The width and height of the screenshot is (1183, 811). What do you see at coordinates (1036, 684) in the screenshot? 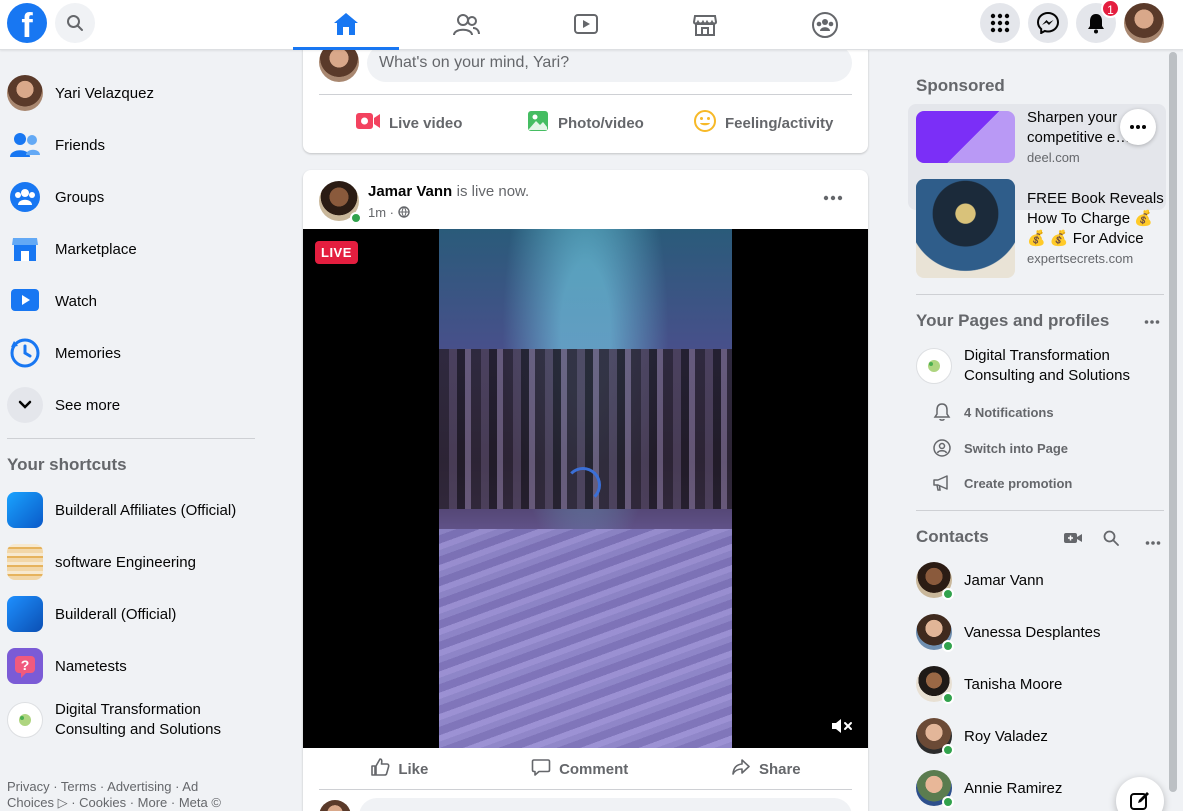
I see `contact-item: Tanisha Moore` at bounding box center [1036, 684].